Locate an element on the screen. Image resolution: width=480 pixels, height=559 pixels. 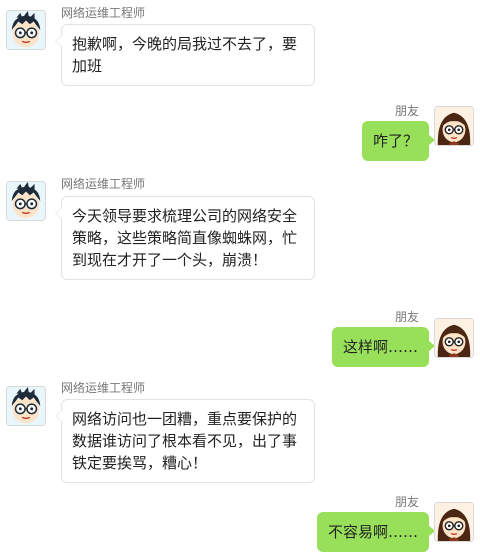
message-bubble: 网络访问也一团糟，重点要保护的数据谁访问了根本看不见，出了事铁定要挨骂，糟心！ is located at coordinates (185, 441).